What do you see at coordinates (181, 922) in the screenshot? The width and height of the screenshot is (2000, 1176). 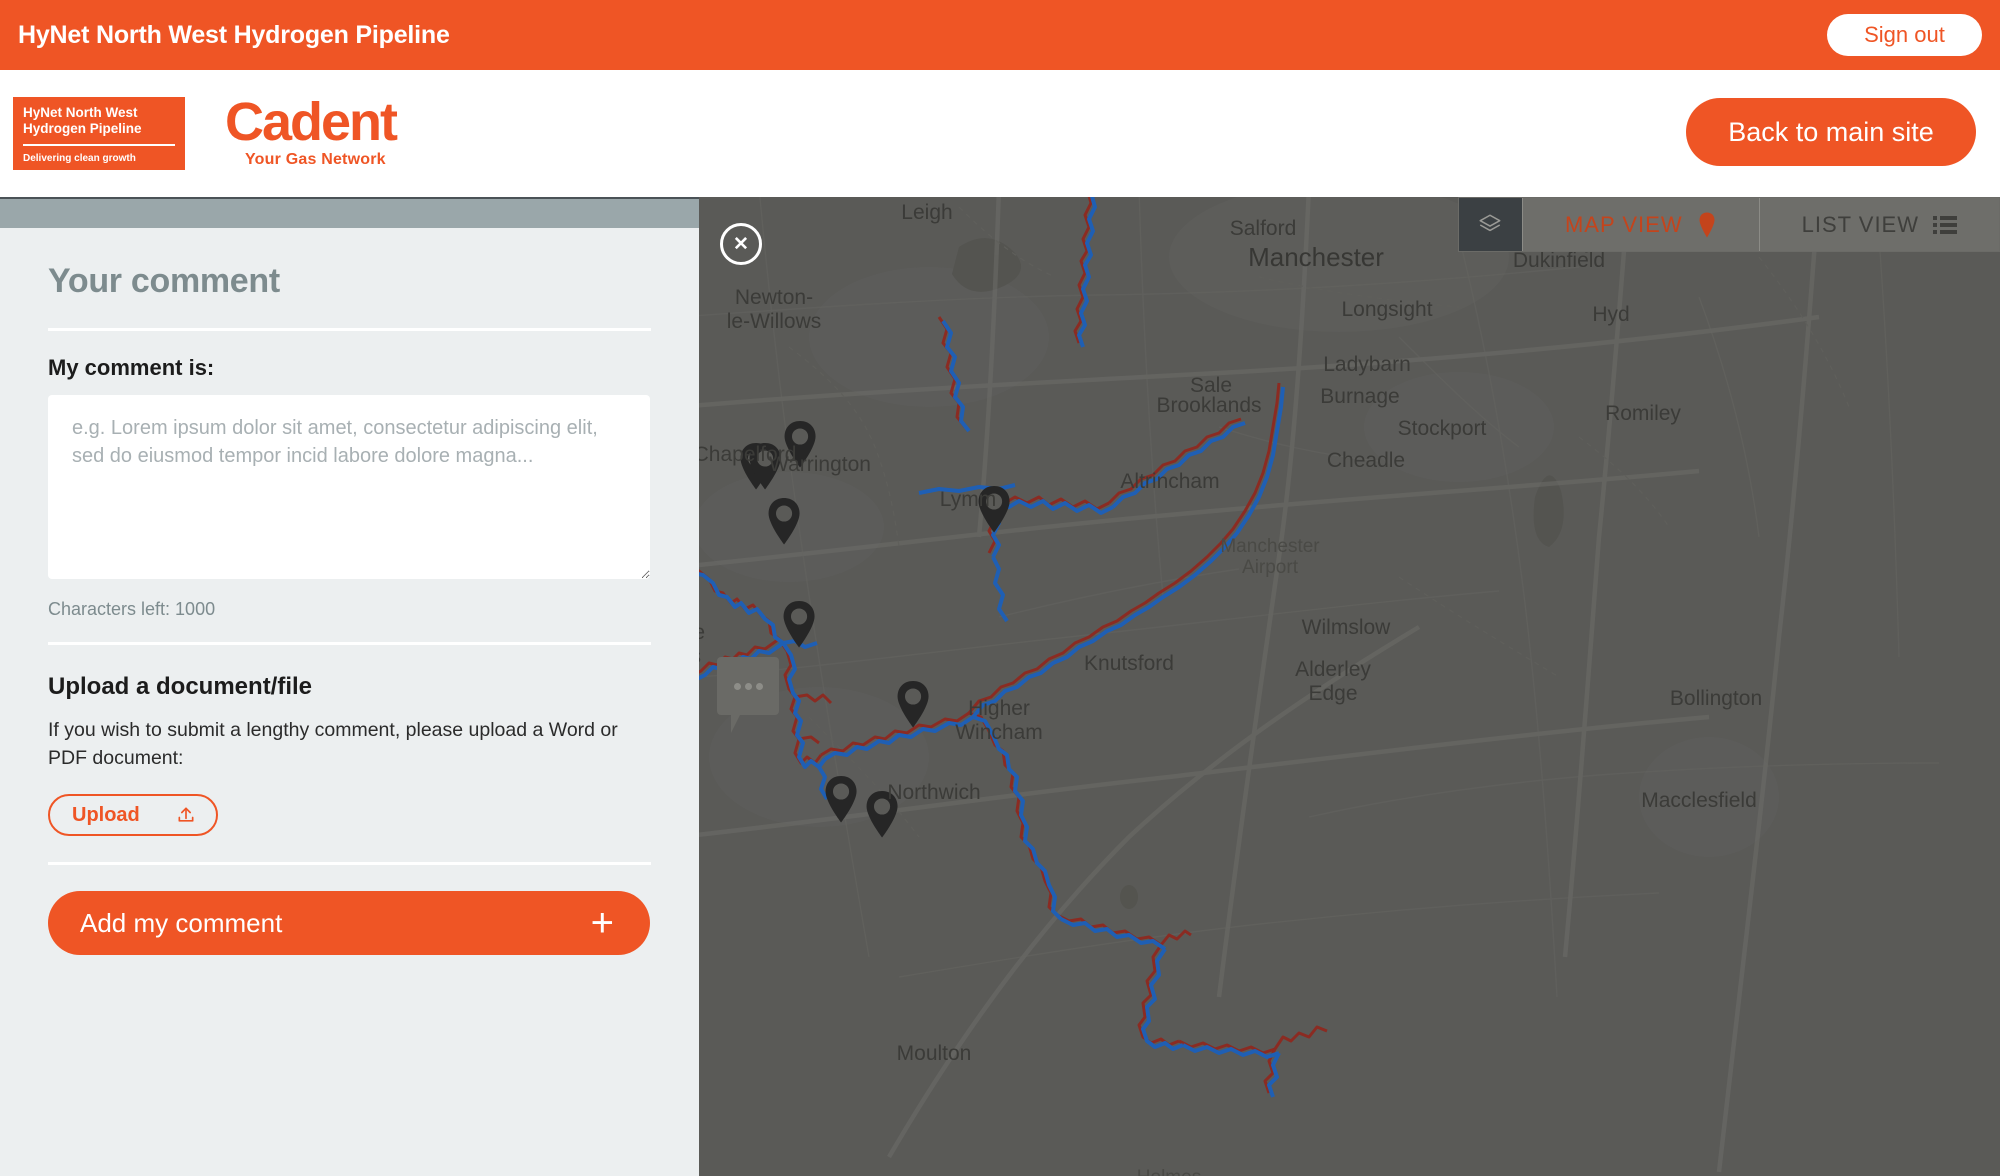 I see `add-comment-label: Add my comment` at bounding box center [181, 922].